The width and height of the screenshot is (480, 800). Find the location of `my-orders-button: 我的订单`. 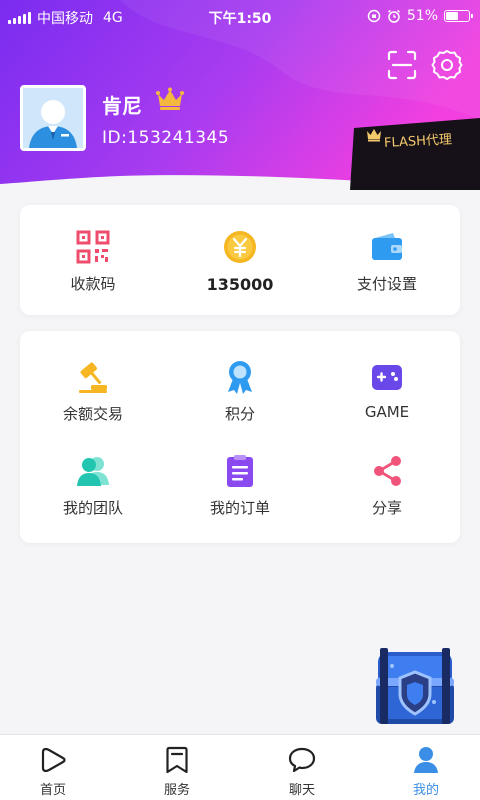

my-orders-button: 我的订单 is located at coordinates (240, 485).